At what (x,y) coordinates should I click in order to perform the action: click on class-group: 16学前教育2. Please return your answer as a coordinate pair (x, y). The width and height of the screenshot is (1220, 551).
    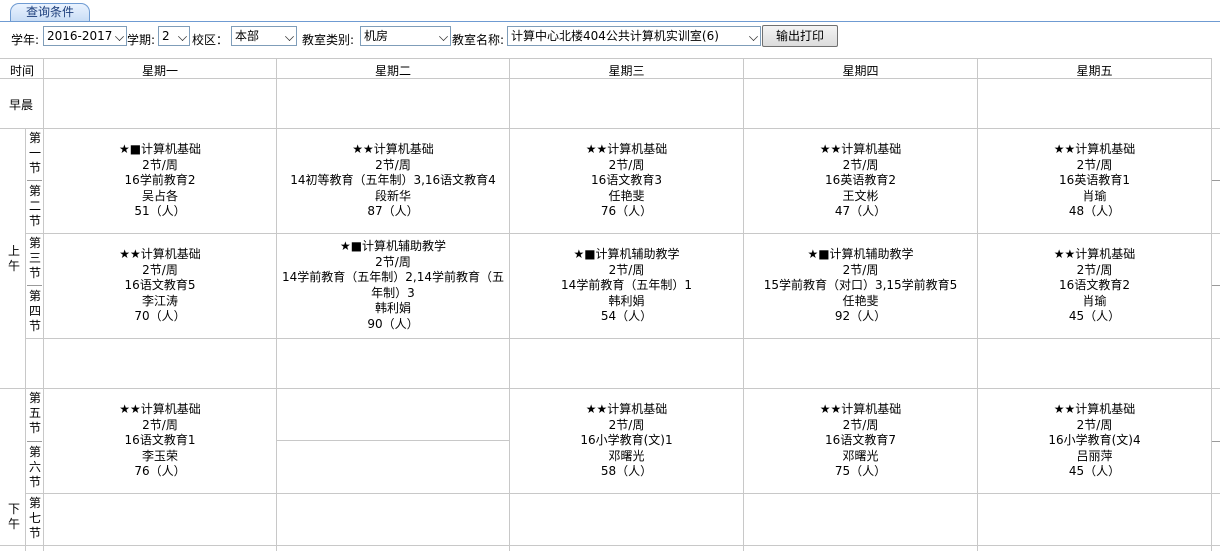
    Looking at the image, I should click on (160, 180).